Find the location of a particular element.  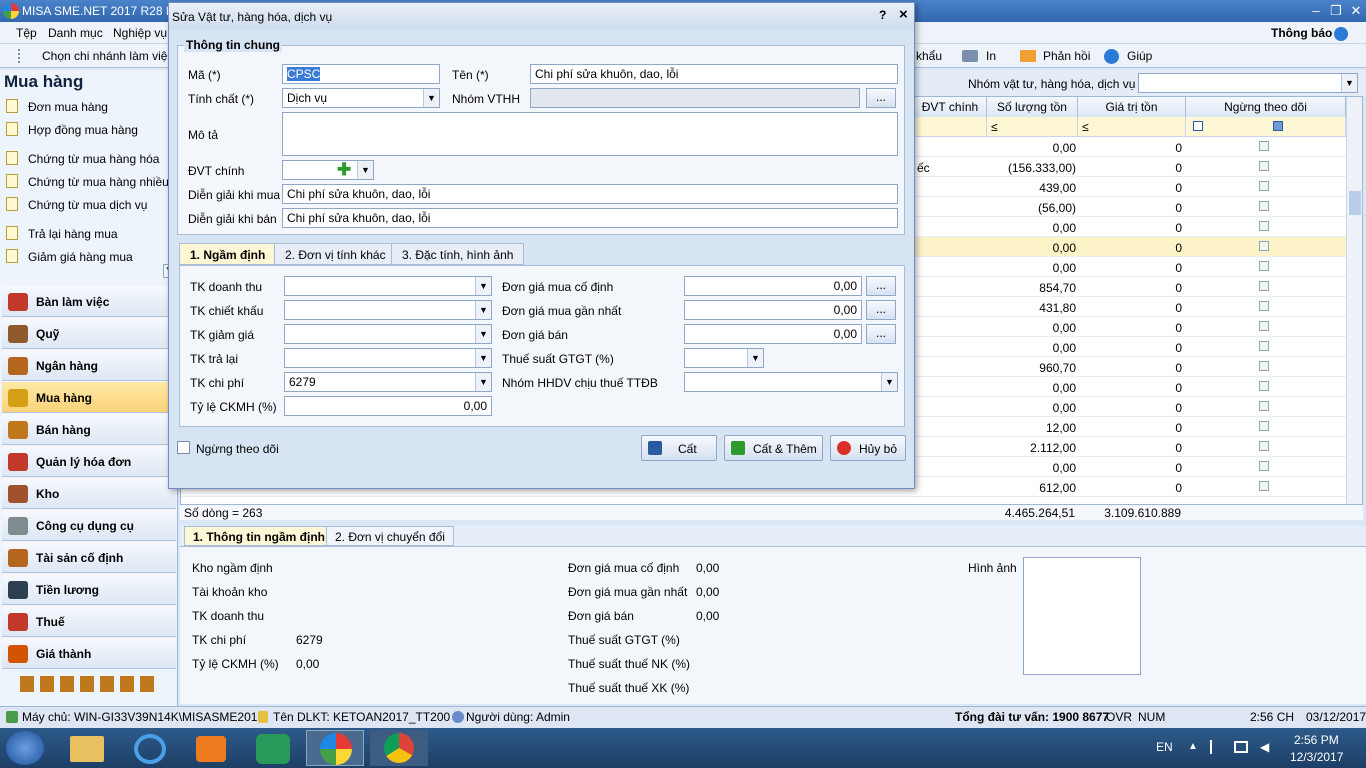

stop-tracking-checkbox is located at coordinates (183, 447).